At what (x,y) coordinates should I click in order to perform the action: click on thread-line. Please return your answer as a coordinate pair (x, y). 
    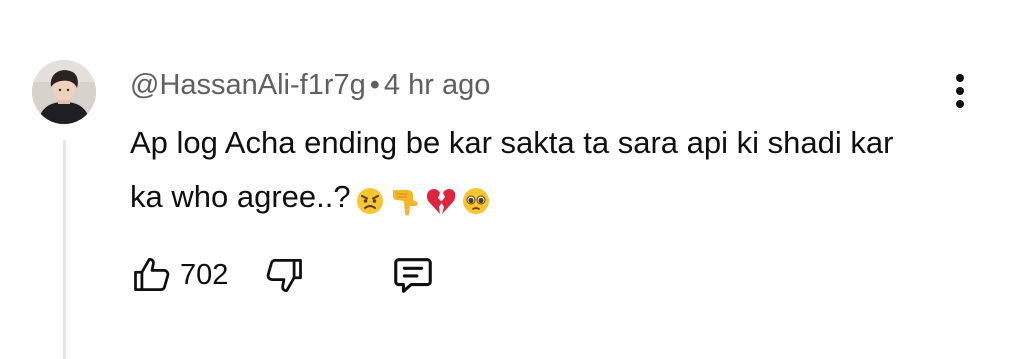
    Looking at the image, I should click on (64, 249).